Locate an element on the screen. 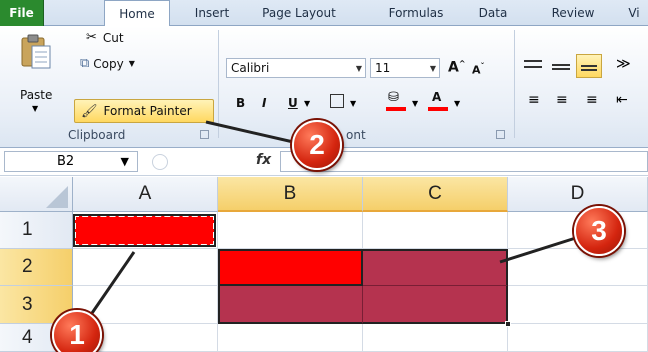  orientation-icon: ≫ is located at coordinates (623, 64).